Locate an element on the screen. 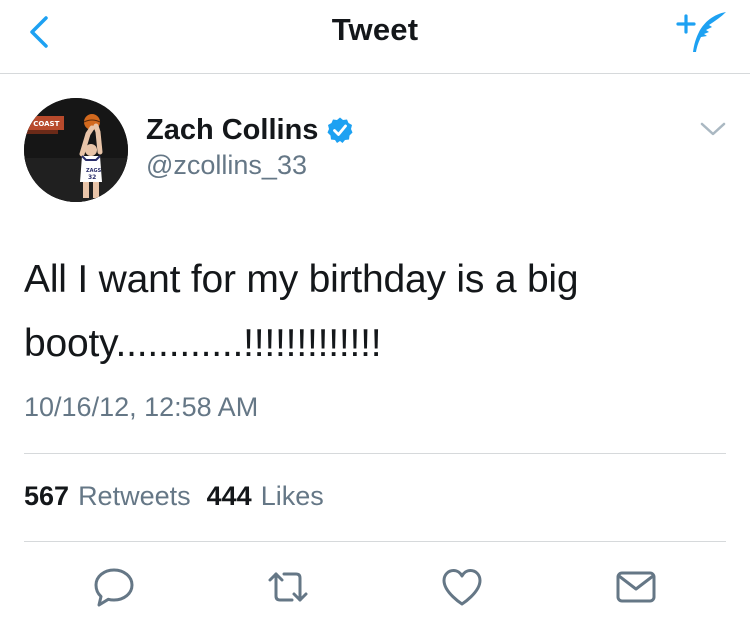  verified-badge-icon is located at coordinates (340, 130).